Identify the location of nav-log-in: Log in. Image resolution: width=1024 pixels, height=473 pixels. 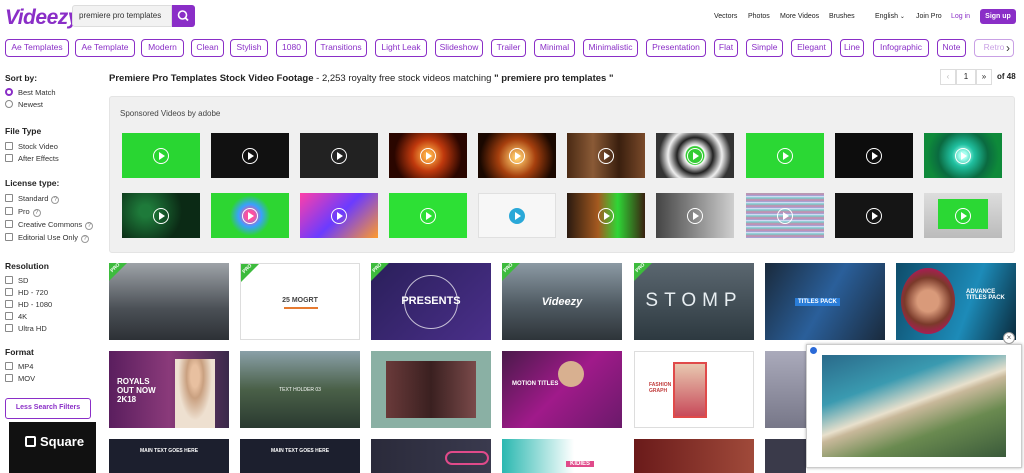
(960, 16).